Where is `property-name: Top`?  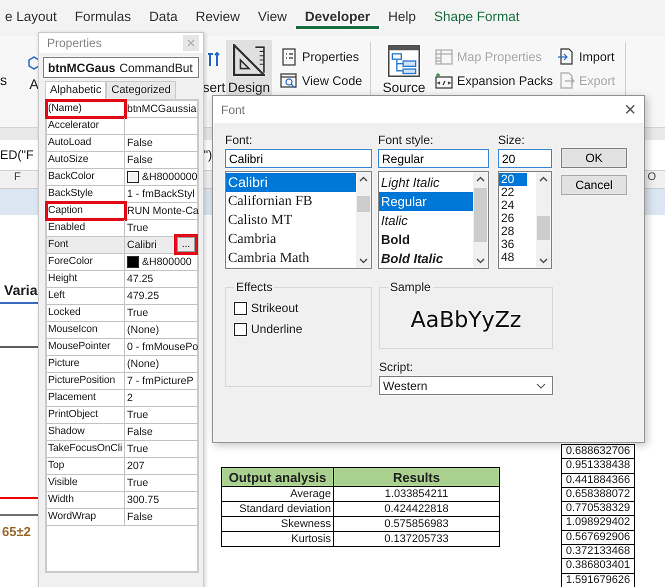
property-name: Top is located at coordinates (86, 466).